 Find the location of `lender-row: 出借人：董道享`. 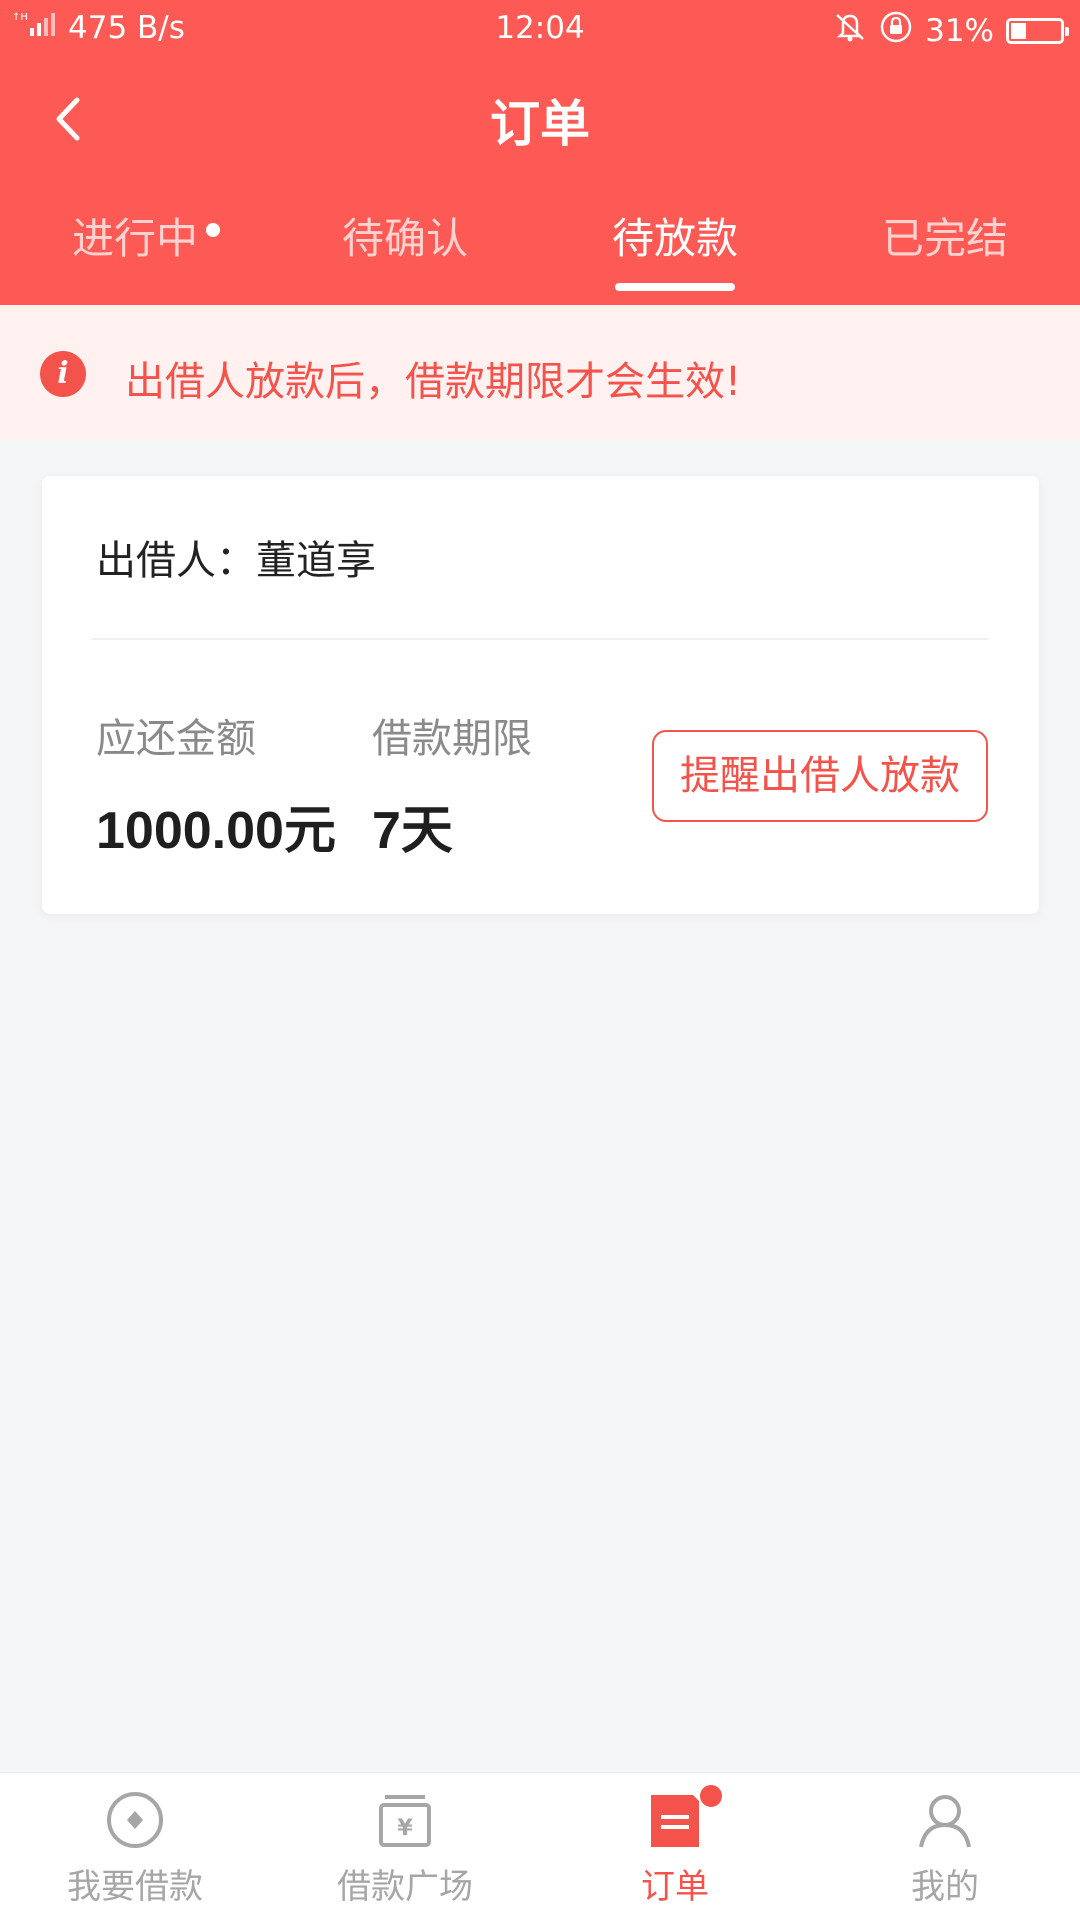

lender-row: 出借人：董道享 is located at coordinates (236, 557).